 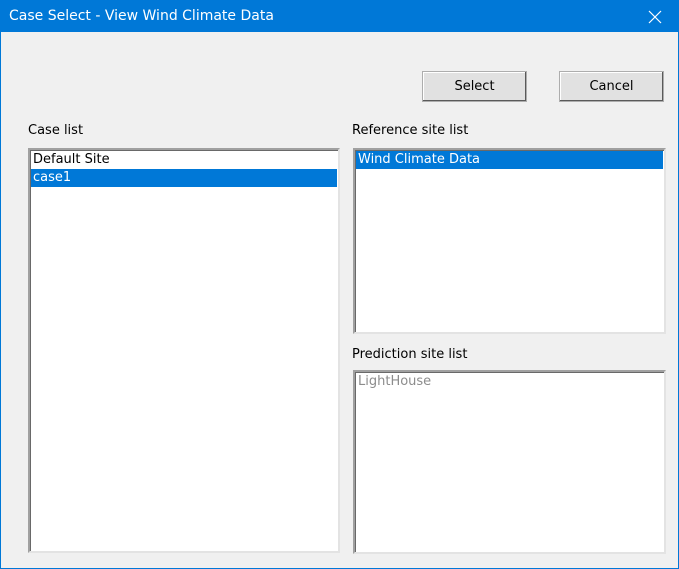 I want to click on prediction-site-list: LightHouse, so click(x=509, y=462).